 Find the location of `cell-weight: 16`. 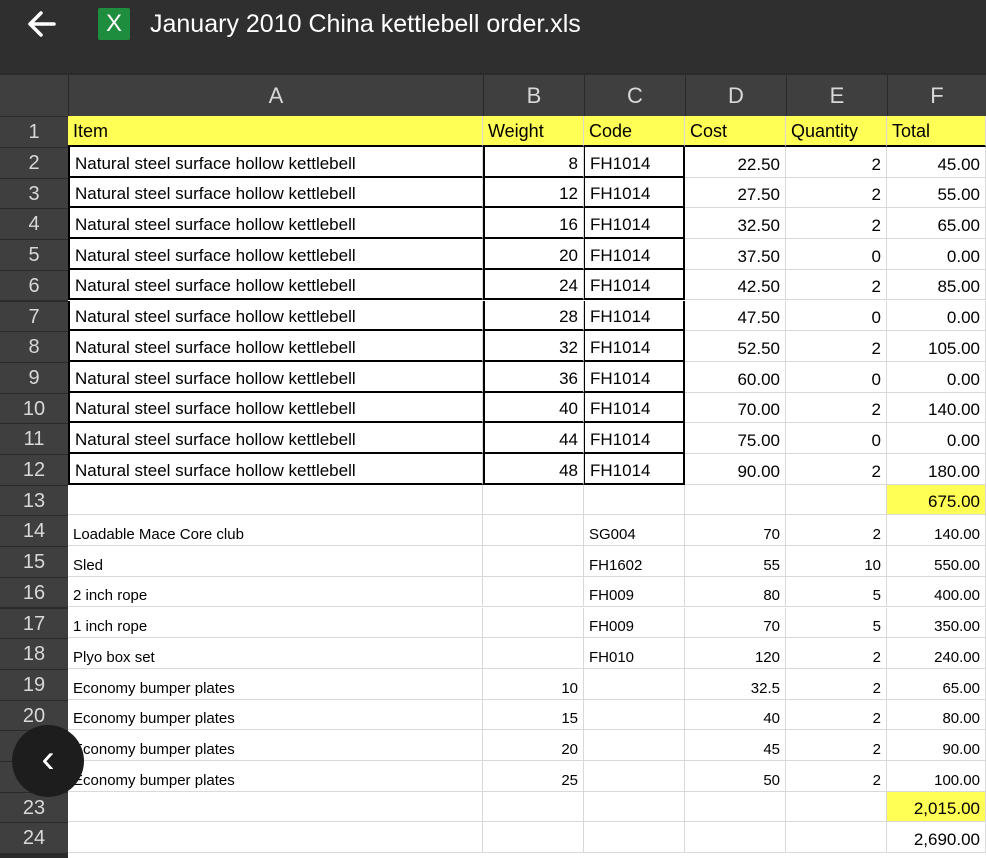

cell-weight: 16 is located at coordinates (533, 224).